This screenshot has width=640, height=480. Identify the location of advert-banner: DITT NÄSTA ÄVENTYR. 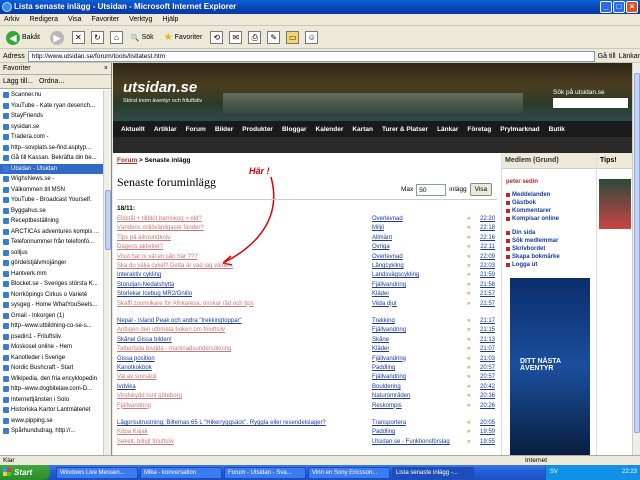
(550, 366).